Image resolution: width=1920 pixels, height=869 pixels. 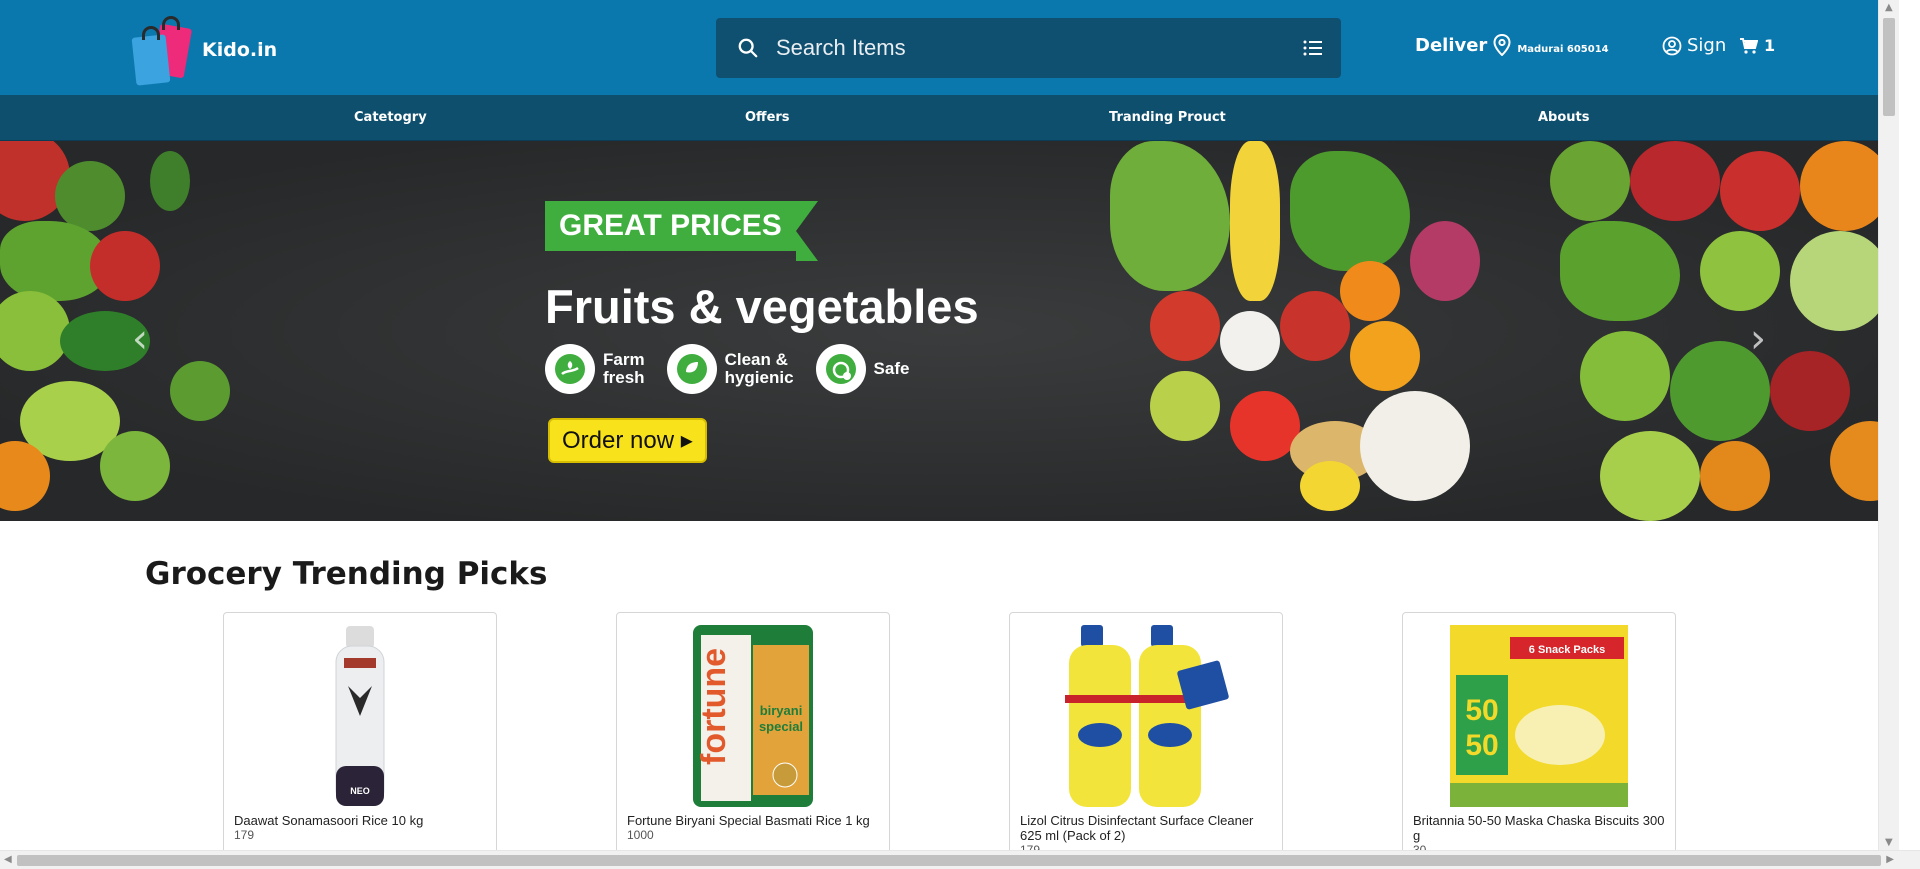 What do you see at coordinates (1512, 45) in the screenshot?
I see `deliver-location: Deliver Madurai 605014` at bounding box center [1512, 45].